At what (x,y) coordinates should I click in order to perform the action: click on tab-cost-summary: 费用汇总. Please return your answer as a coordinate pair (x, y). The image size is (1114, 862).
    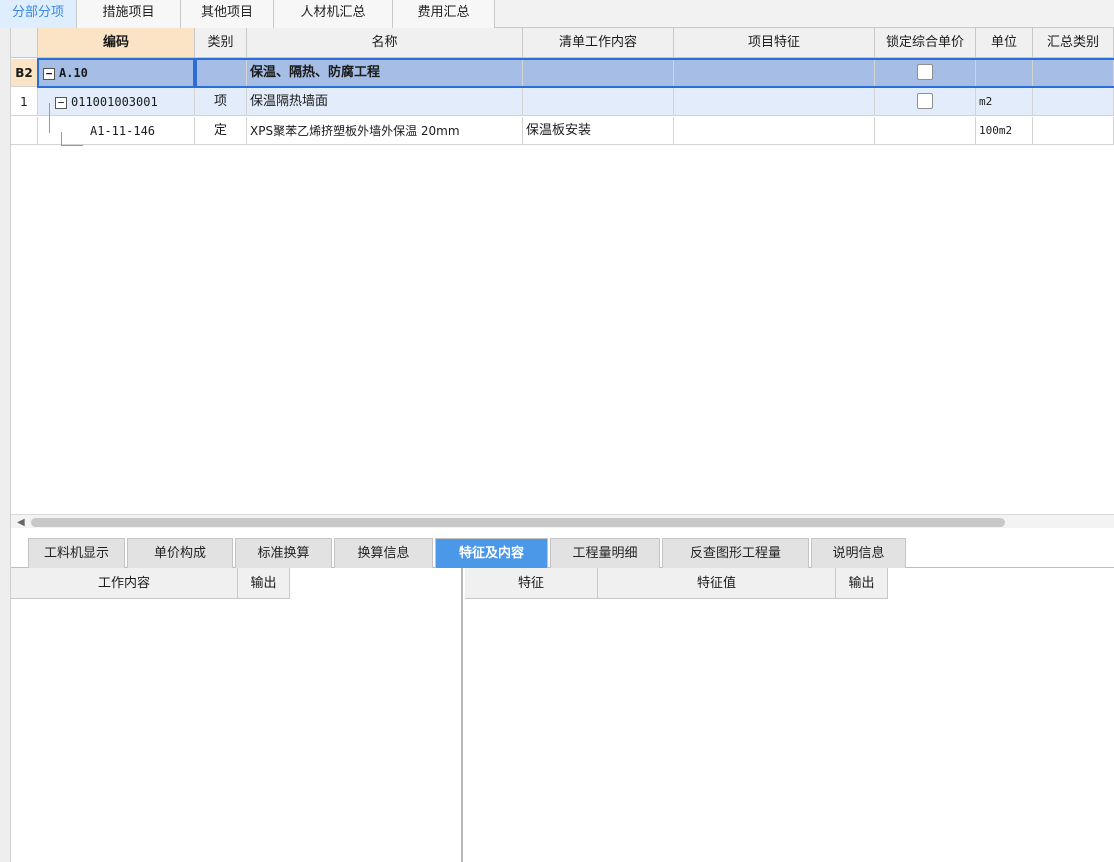
    Looking at the image, I should click on (444, 14).